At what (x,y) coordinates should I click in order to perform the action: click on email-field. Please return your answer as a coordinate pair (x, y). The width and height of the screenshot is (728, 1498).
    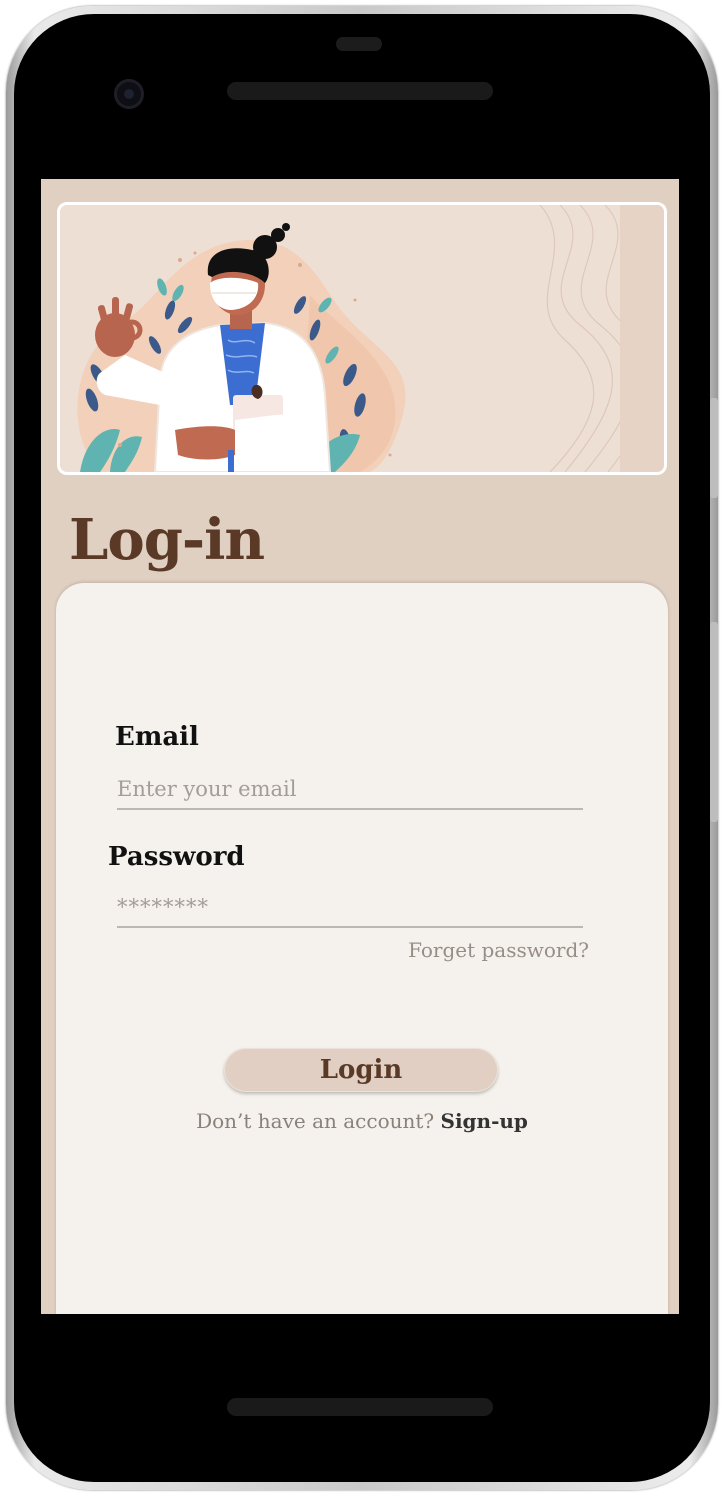
    Looking at the image, I should click on (350, 791).